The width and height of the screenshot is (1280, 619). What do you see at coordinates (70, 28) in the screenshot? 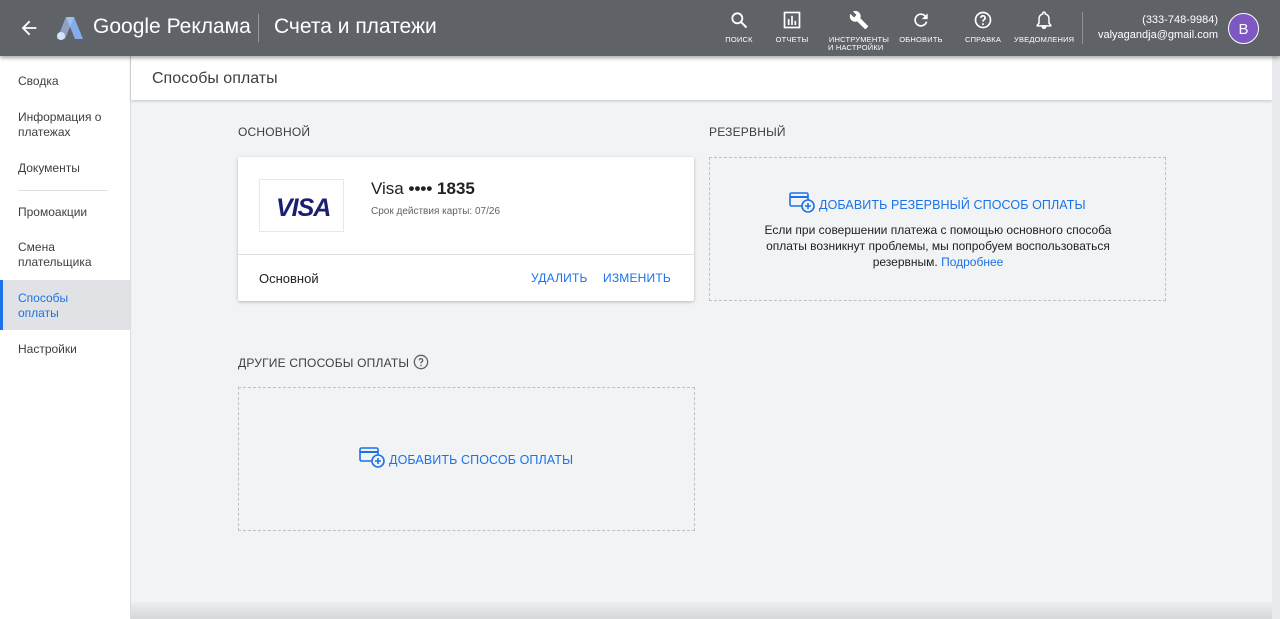
I see `google-ads-logo` at bounding box center [70, 28].